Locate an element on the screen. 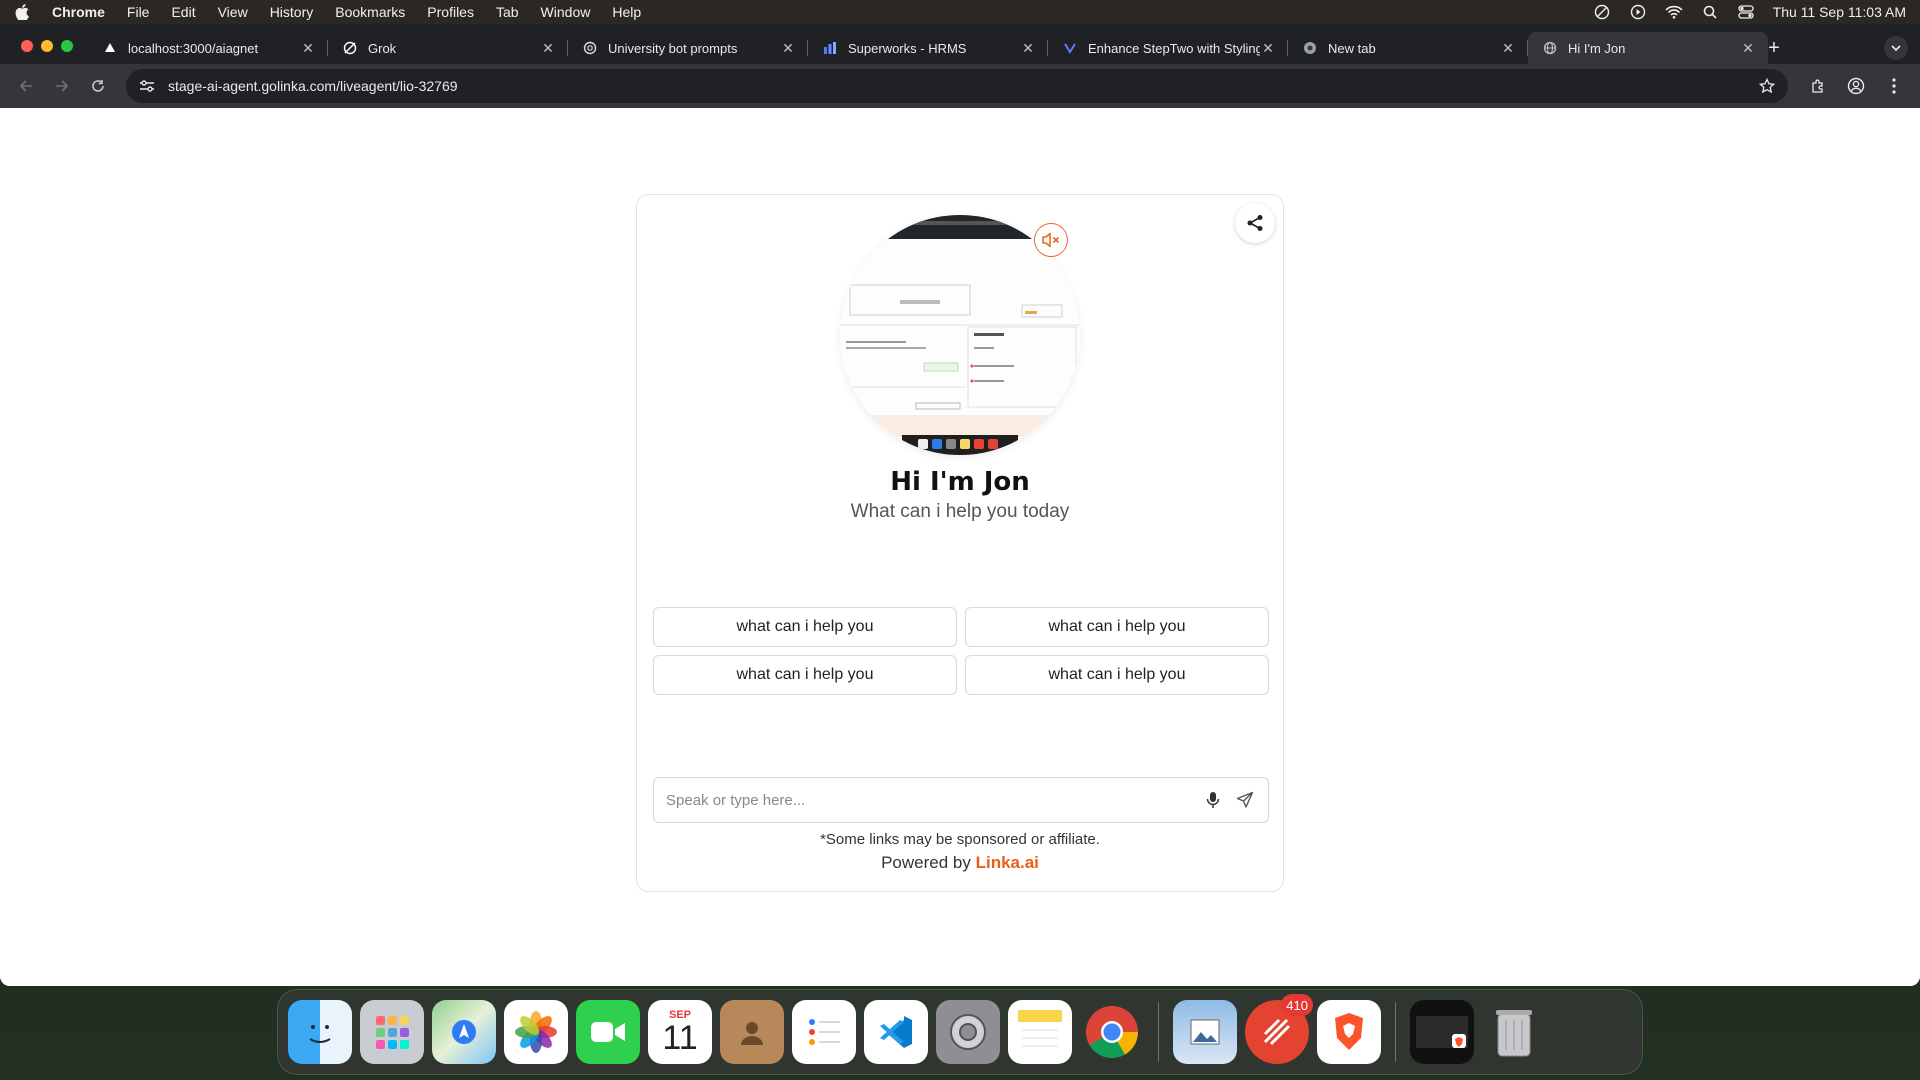 Image resolution: width=1920 pixels, height=1080 pixels. system-settings-icon is located at coordinates (968, 1032).